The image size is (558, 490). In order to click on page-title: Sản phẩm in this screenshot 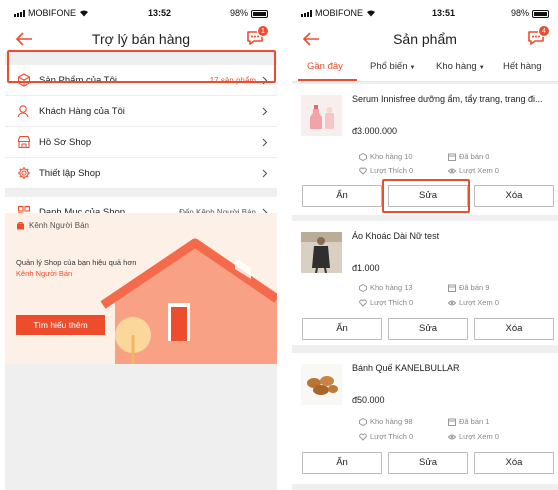, I will do `click(425, 39)`.